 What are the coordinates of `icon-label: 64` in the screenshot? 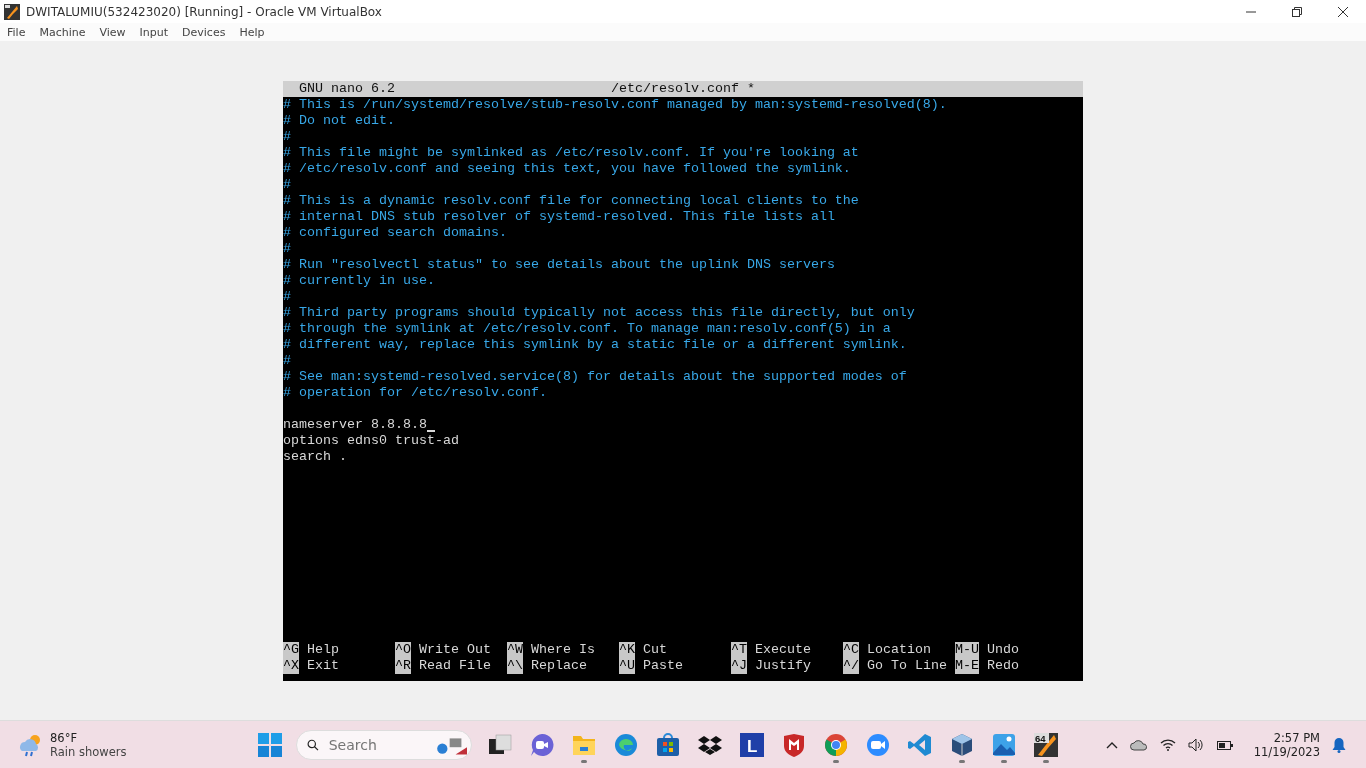 It's located at (1040, 737).